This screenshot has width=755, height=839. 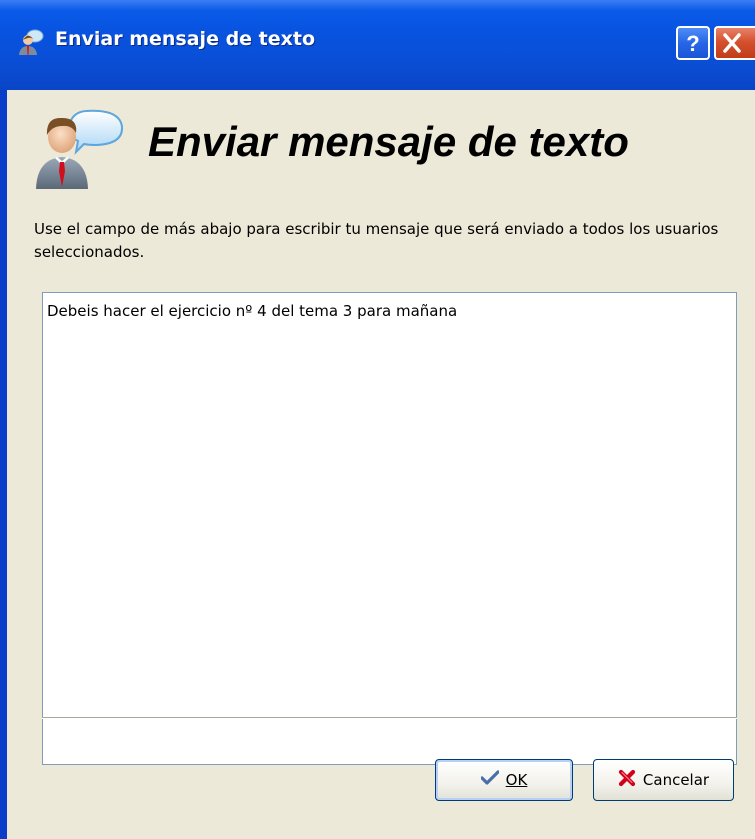 What do you see at coordinates (185, 39) in the screenshot?
I see `window-title: Enviar mensaje de texto` at bounding box center [185, 39].